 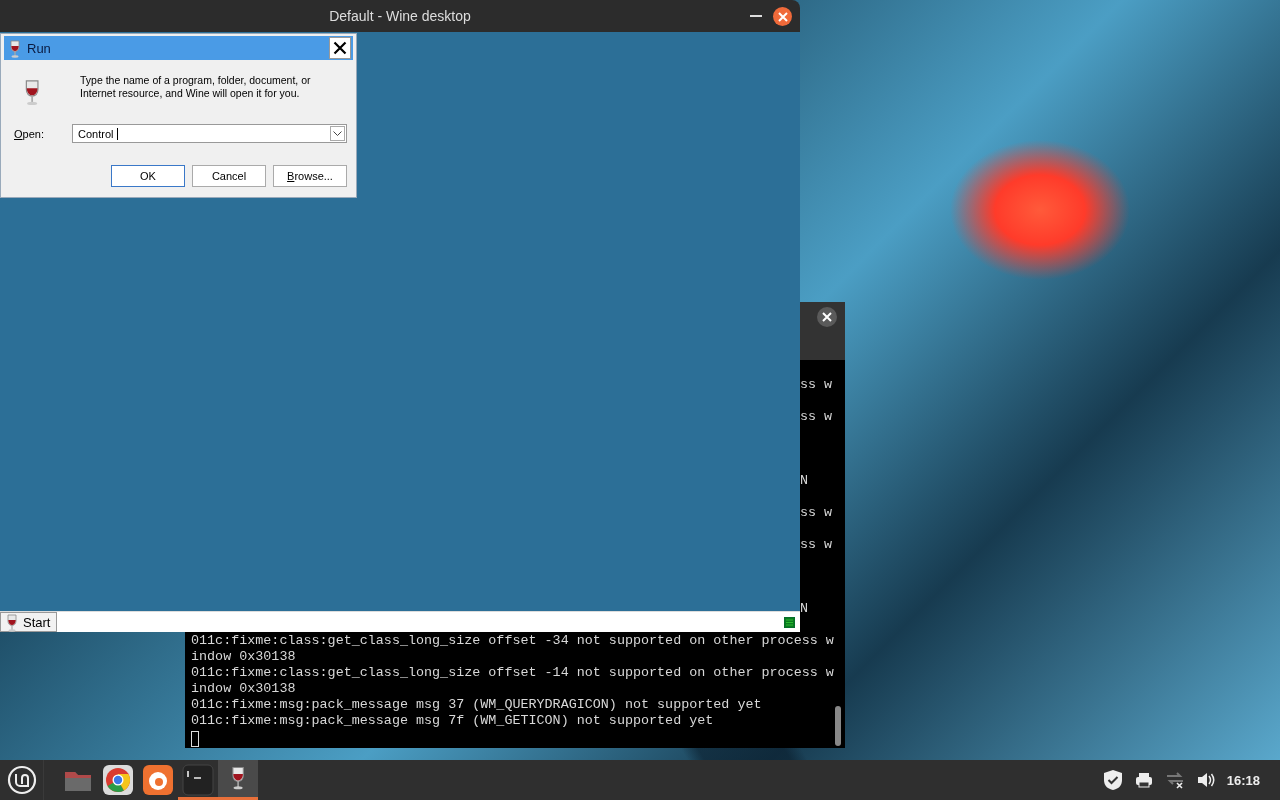 What do you see at coordinates (39, 48) in the screenshot?
I see `dialog-title: Run` at bounding box center [39, 48].